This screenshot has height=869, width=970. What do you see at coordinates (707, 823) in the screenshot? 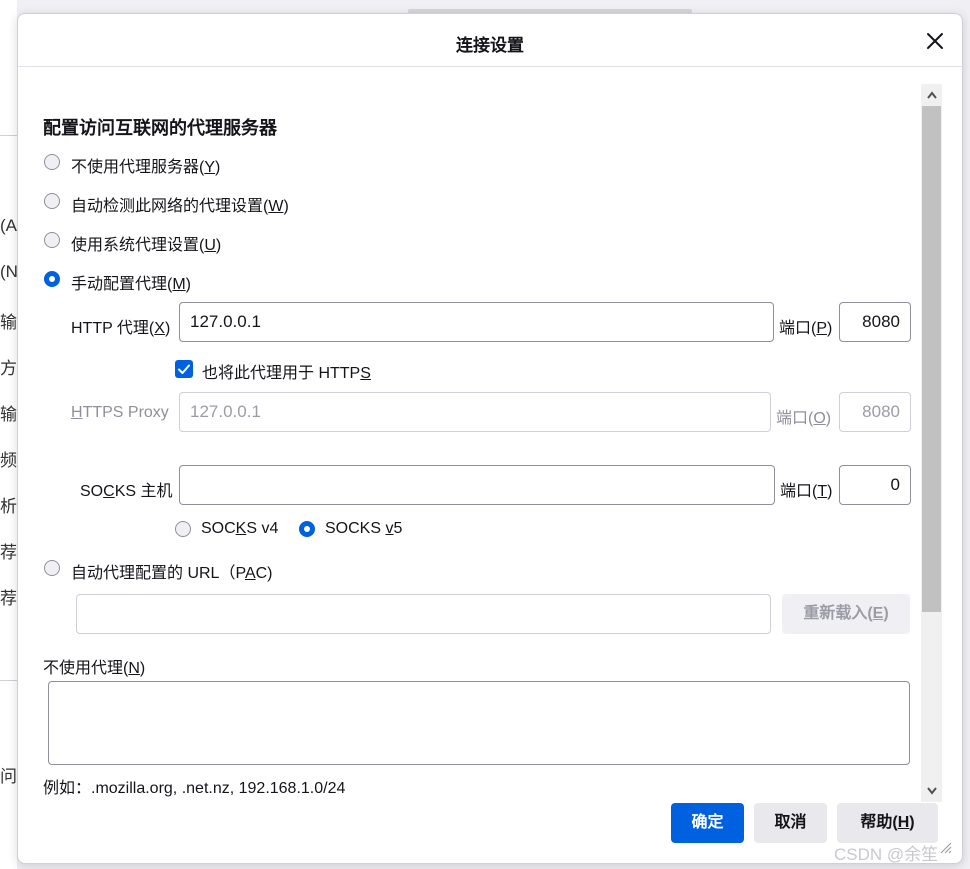
I see `ok-button: 确定` at bounding box center [707, 823].